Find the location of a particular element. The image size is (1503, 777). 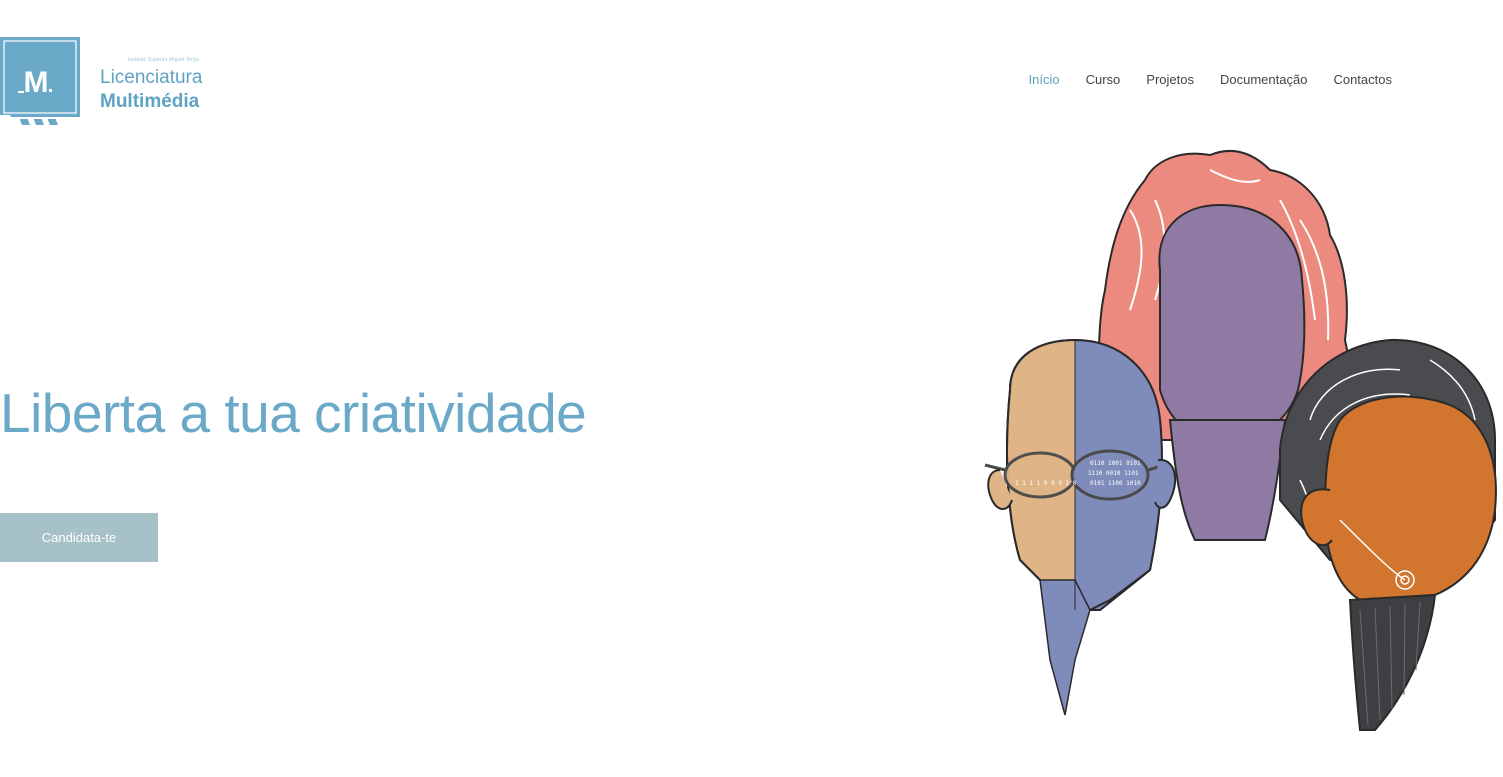

glasses-code-3: 0101 1100 1010 is located at coordinates (1115, 483).